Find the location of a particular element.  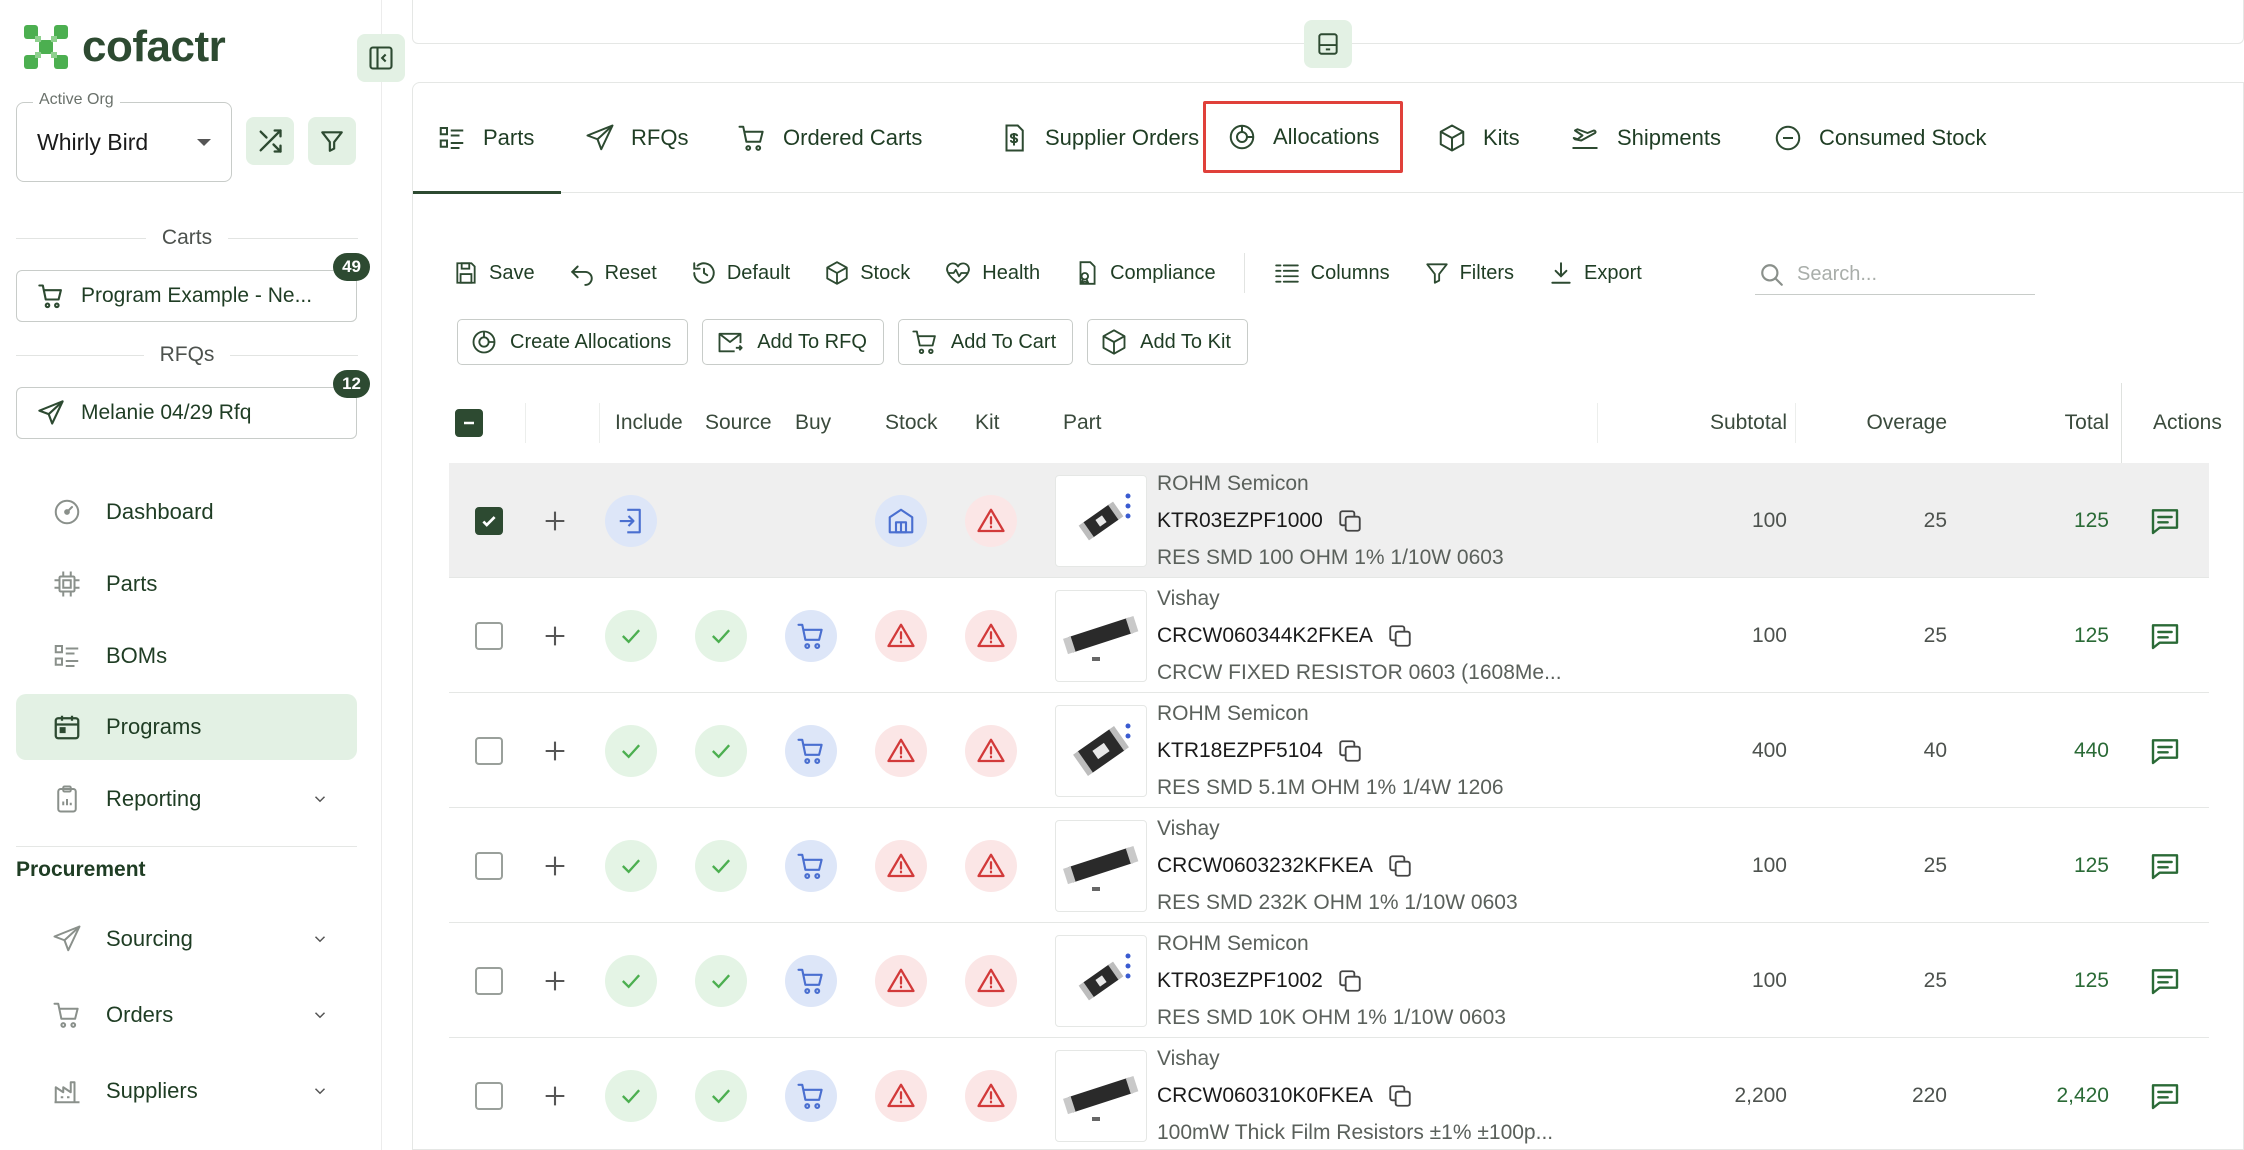

add-to-kit-button: Add To Kit is located at coordinates (1167, 342).